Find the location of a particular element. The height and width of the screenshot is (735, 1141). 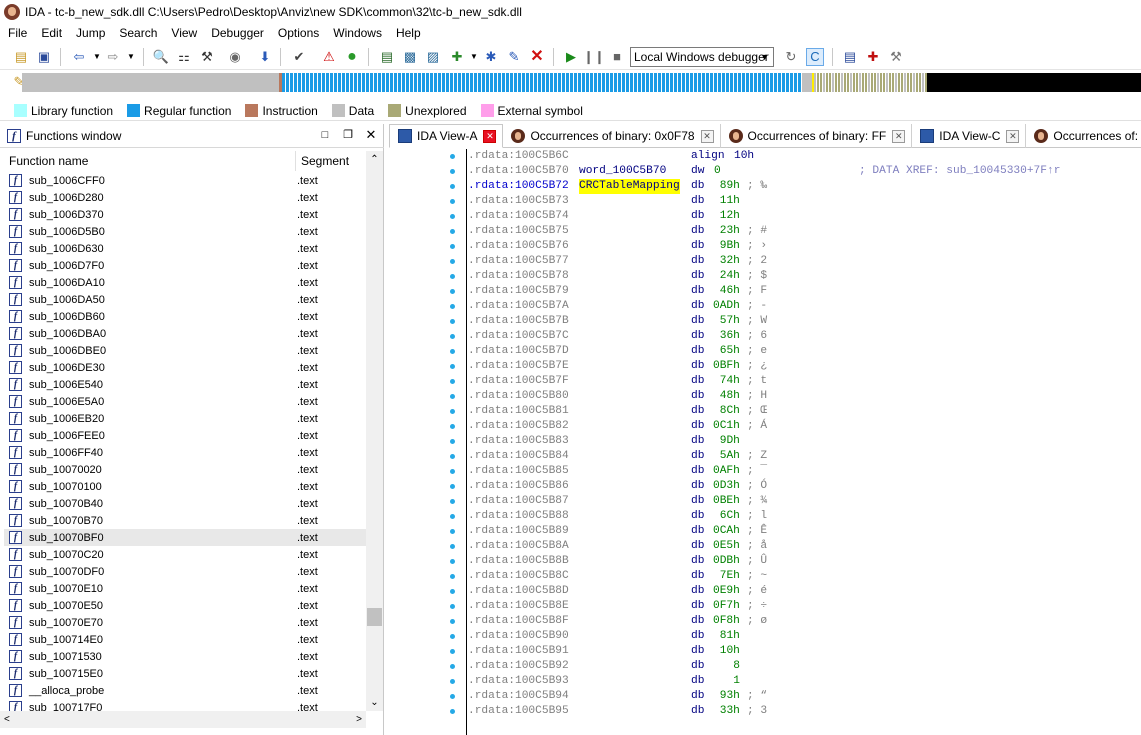

disasm-line: .rdata:100C5B74 db 12h is located at coordinates (795, 216).